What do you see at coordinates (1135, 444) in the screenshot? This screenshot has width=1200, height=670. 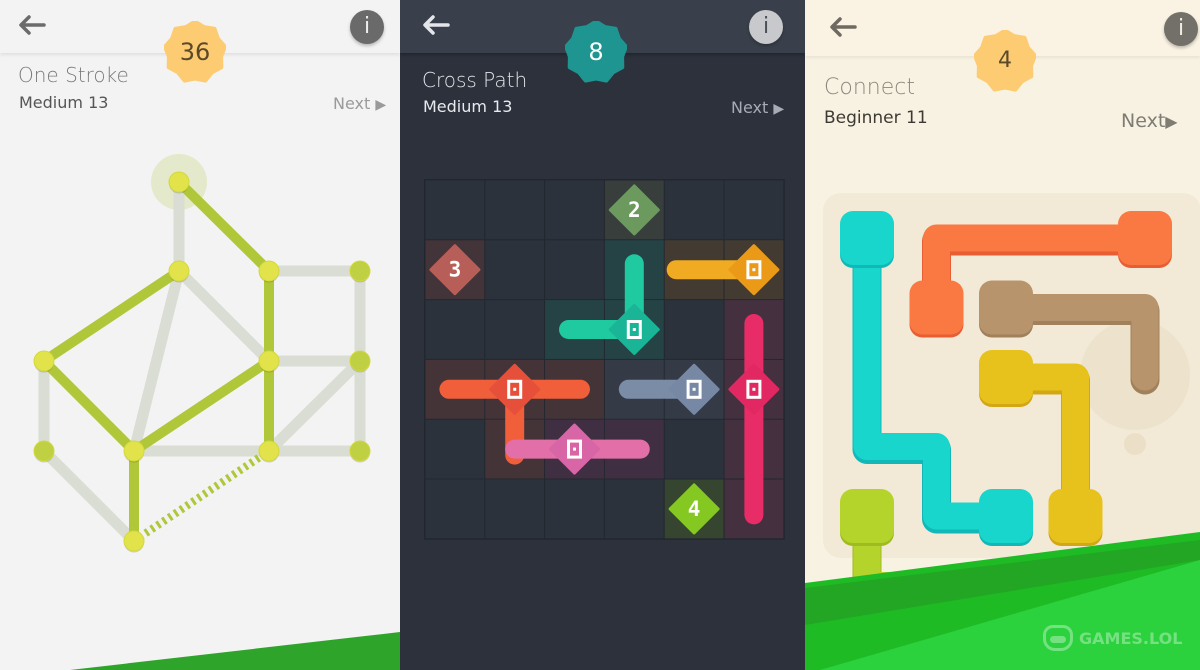 I see `touch-dot` at bounding box center [1135, 444].